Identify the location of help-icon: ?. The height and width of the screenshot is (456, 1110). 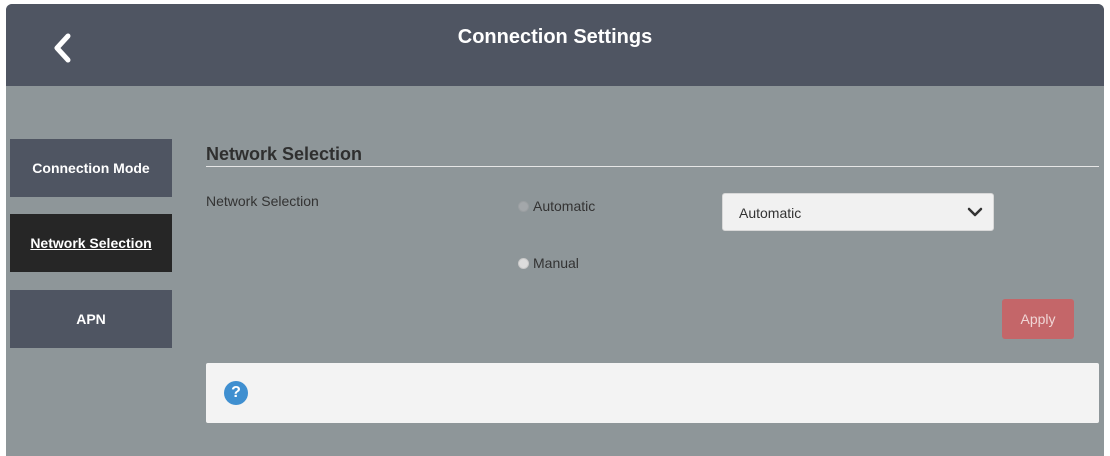
(236, 393).